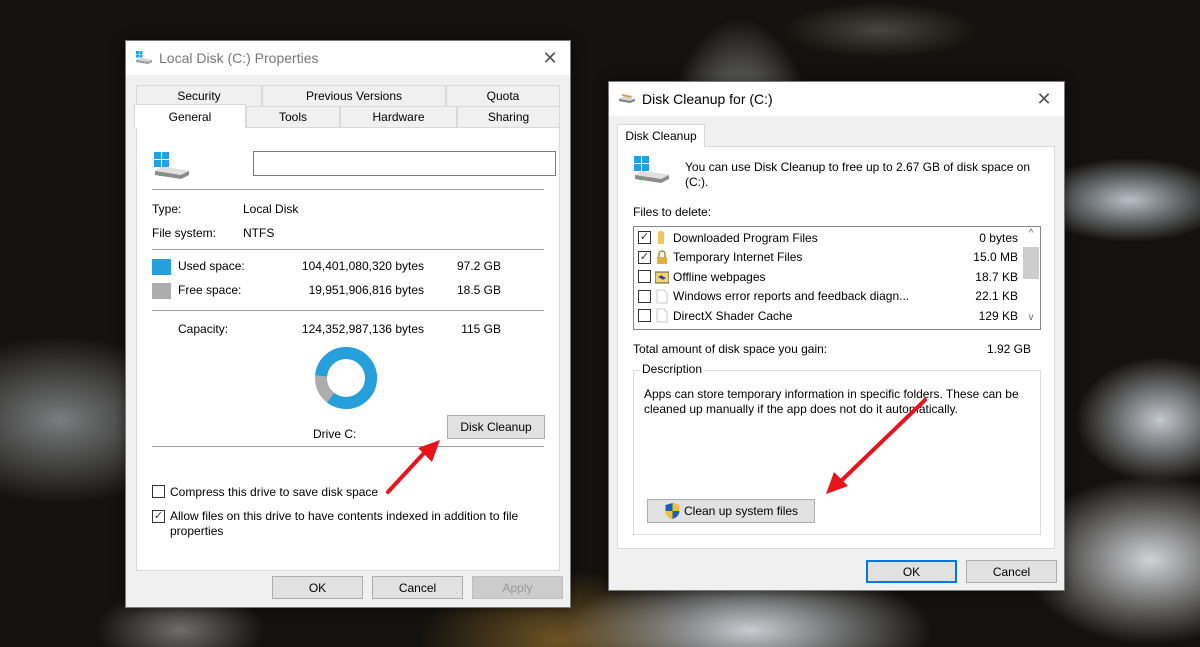  I want to click on free-space-swatch, so click(161, 291).